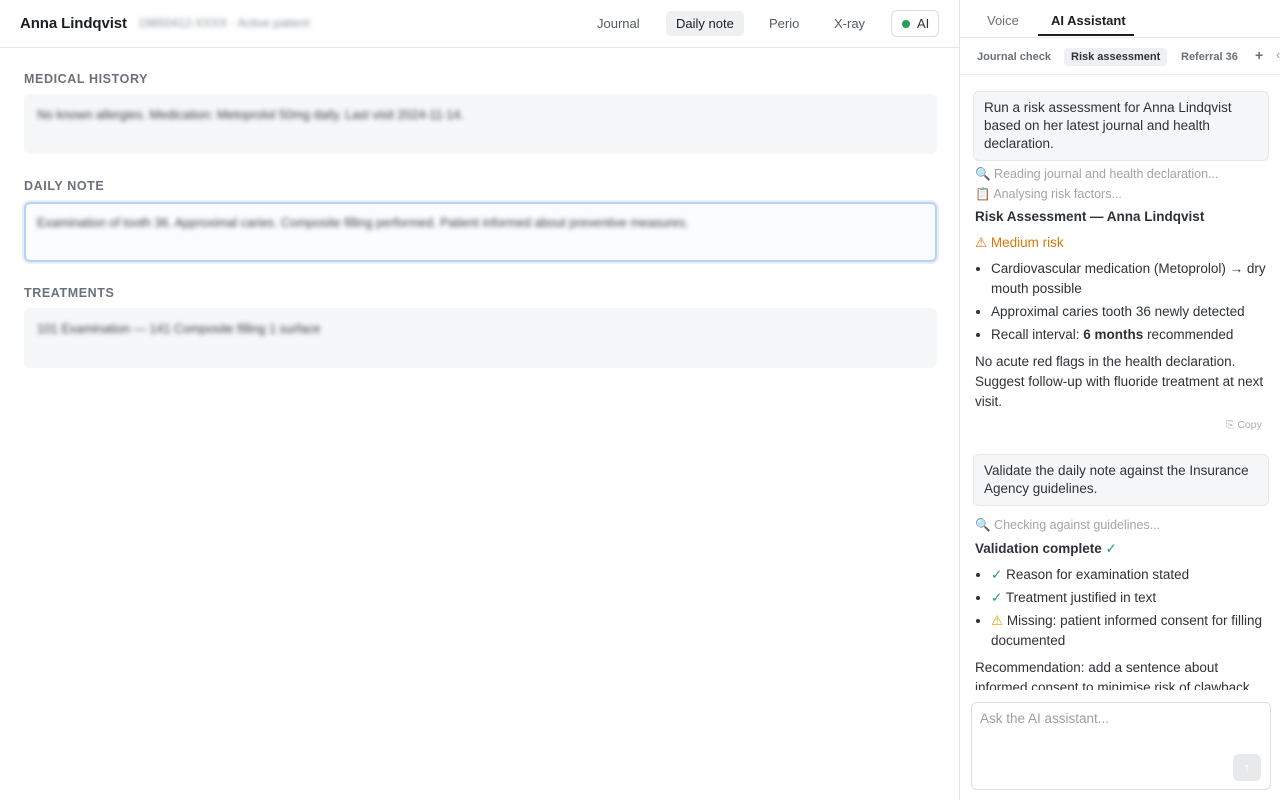  I want to click on tab-daily-note: Daily note, so click(705, 23).